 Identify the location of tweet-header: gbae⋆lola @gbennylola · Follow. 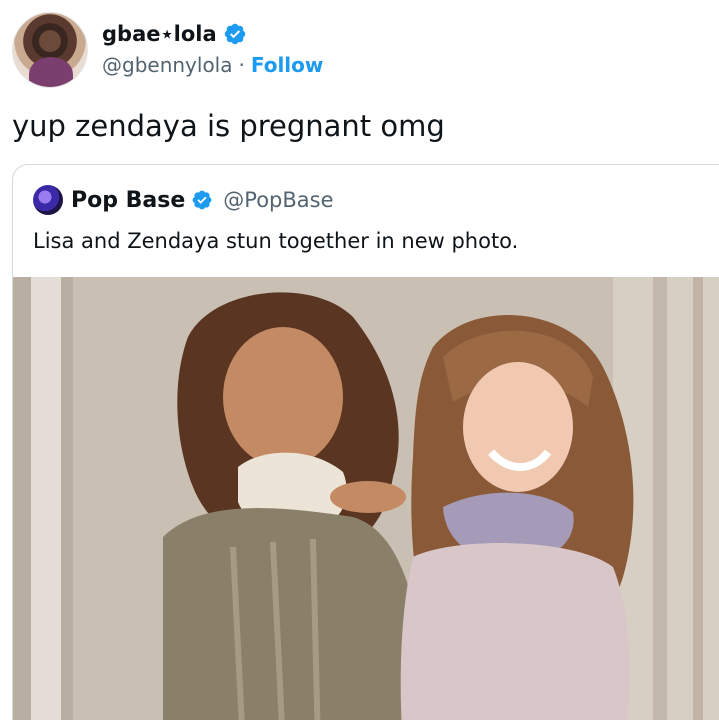
(167, 50).